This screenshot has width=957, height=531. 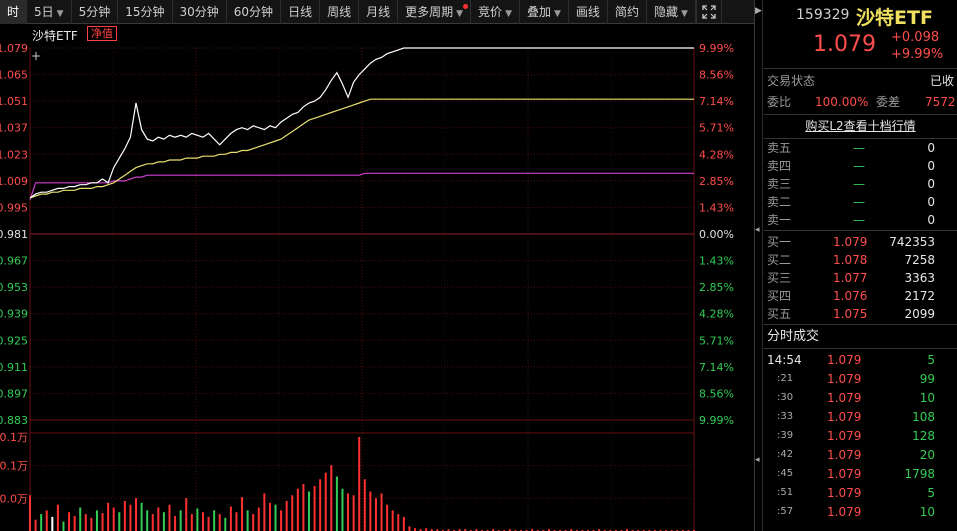 I want to click on panel-toggle-strip: ▶ ◂ ◂, so click(x=759, y=265).